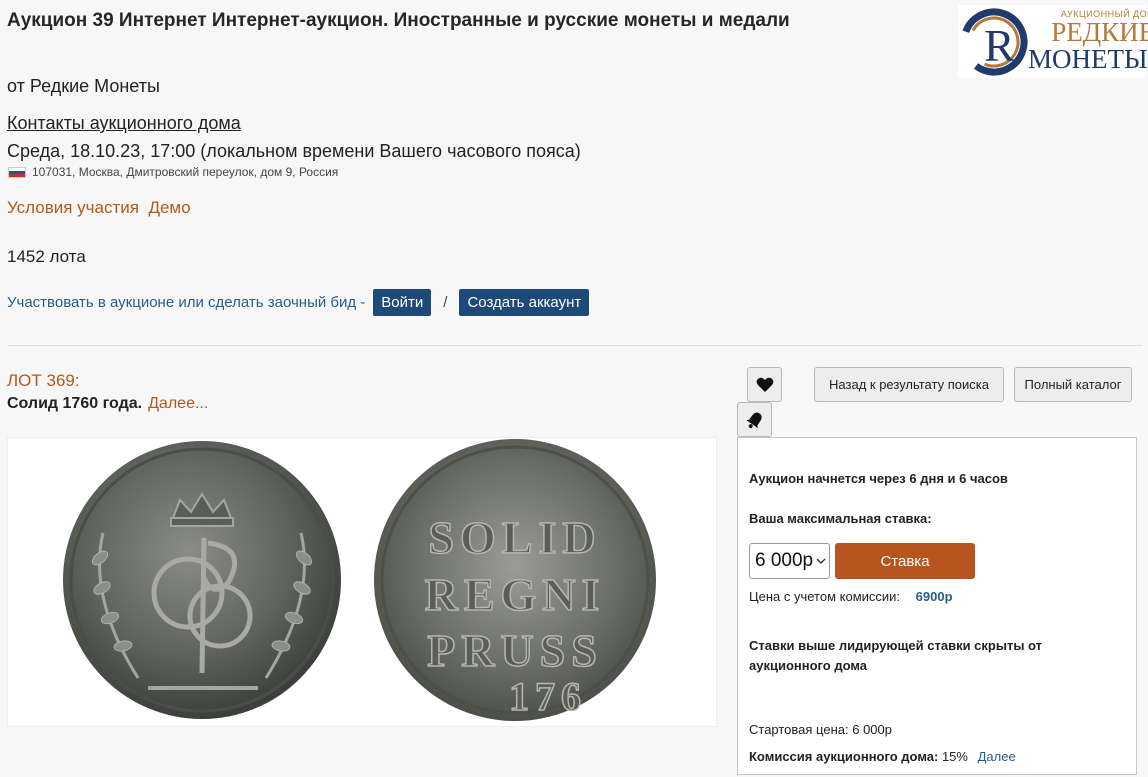 The height and width of the screenshot is (777, 1148). Describe the element at coordinates (73, 207) in the screenshot. I see `terms-link: Условия участия` at that location.